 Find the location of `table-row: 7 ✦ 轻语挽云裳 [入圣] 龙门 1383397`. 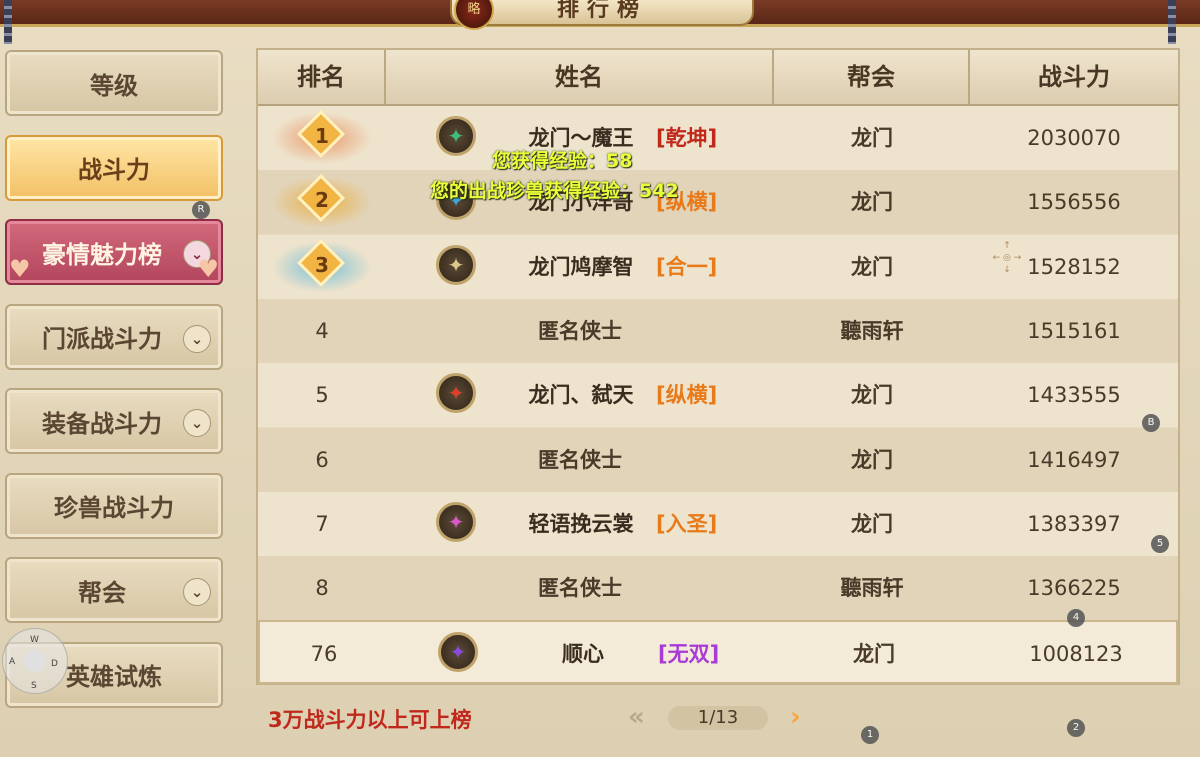

table-row: 7 ✦ 轻语挽云裳 [入圣] 龙门 1383397 is located at coordinates (718, 523).